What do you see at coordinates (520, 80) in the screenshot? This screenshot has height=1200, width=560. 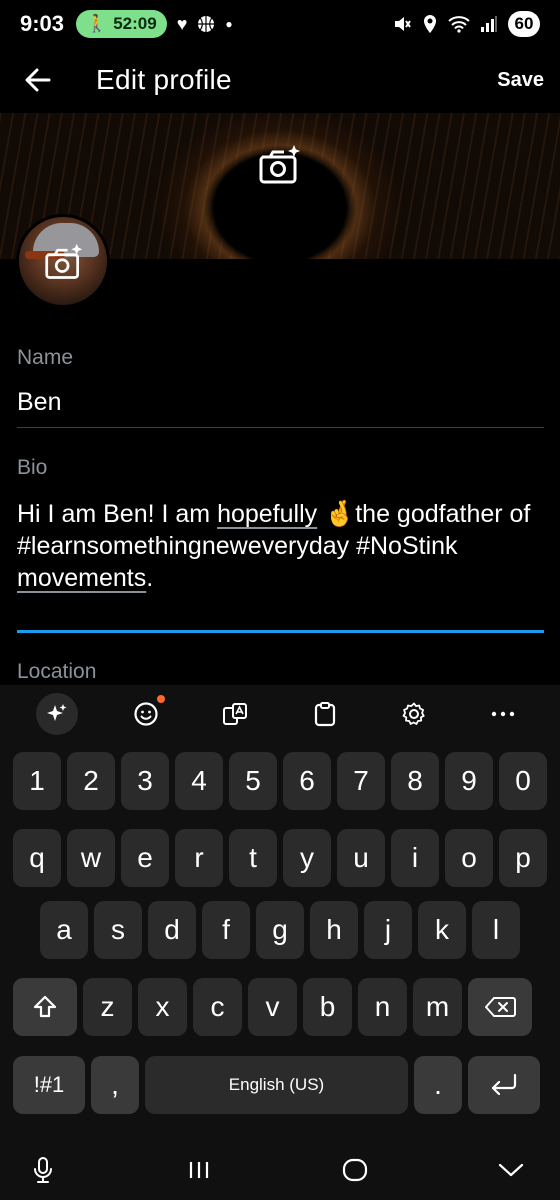 I see `save-button: Save` at bounding box center [520, 80].